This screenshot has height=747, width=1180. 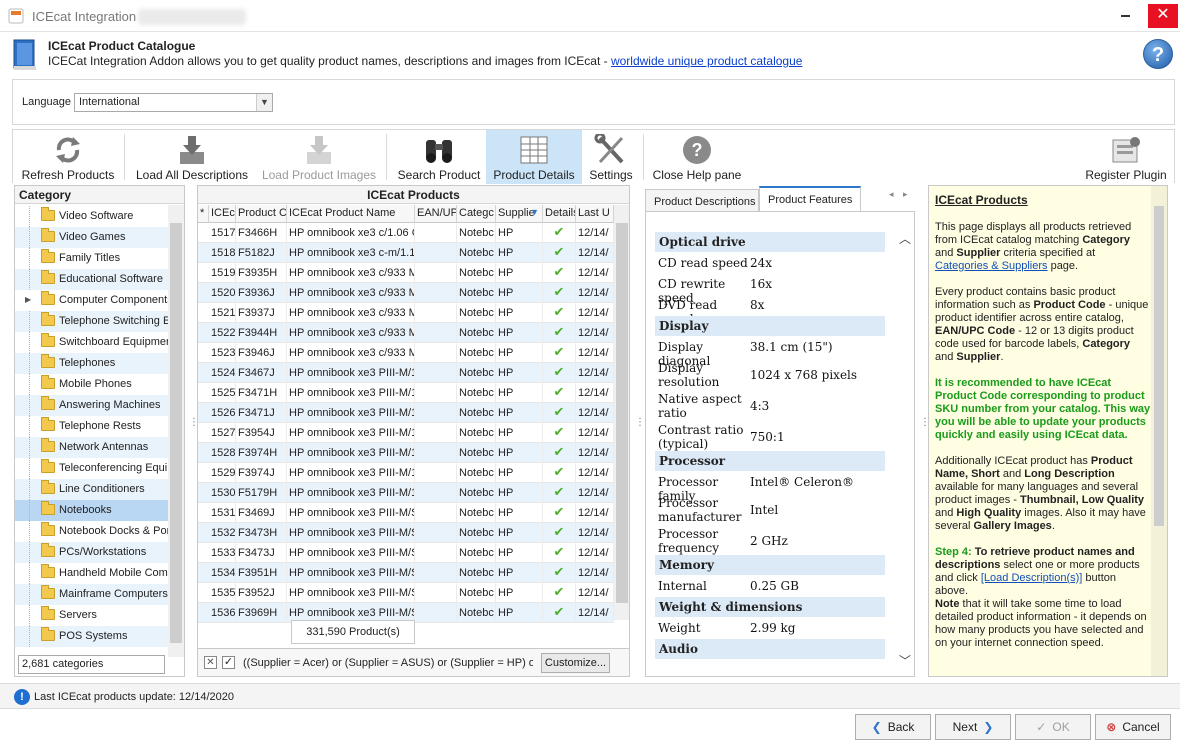 What do you see at coordinates (891, 194) in the screenshot?
I see `tab-scroll-left-icon: ◂` at bounding box center [891, 194].